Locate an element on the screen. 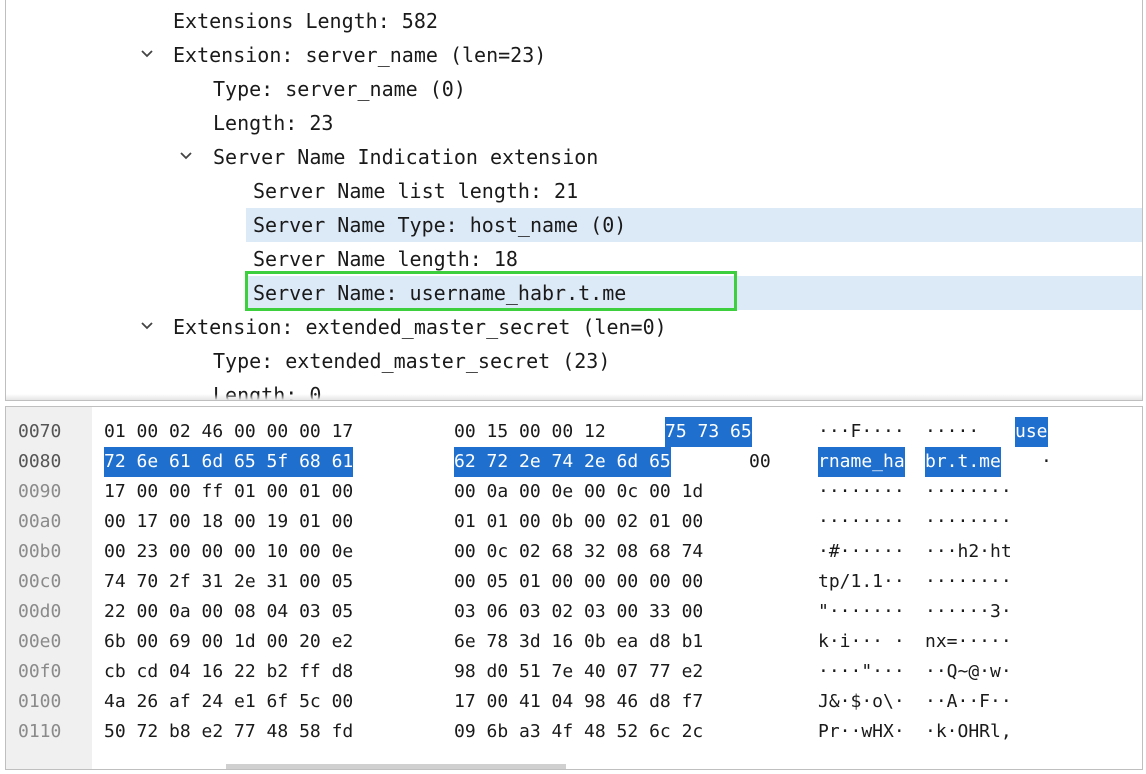 The width and height of the screenshot is (1146, 774). hex-bytes-highlighted: 75 73 65 is located at coordinates (708, 432).